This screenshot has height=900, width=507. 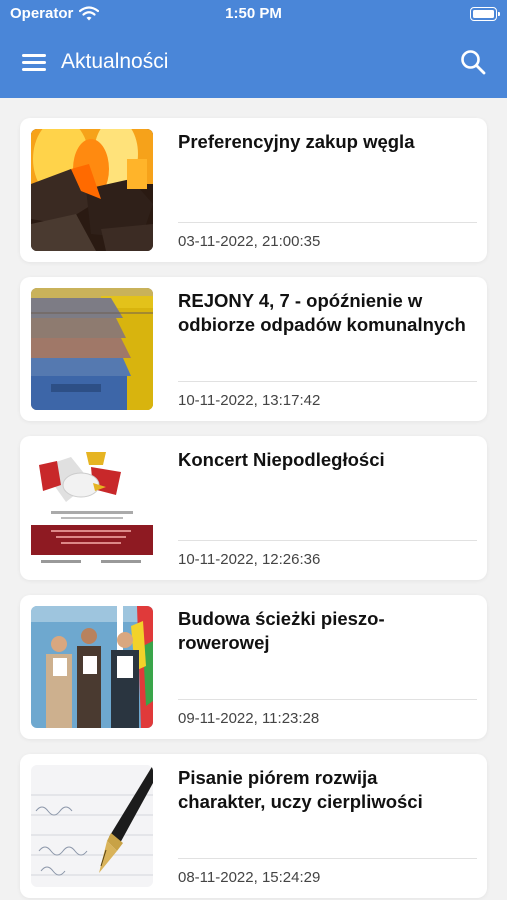 What do you see at coordinates (92, 190) in the screenshot?
I see `news-thumbnail-burning-coal` at bounding box center [92, 190].